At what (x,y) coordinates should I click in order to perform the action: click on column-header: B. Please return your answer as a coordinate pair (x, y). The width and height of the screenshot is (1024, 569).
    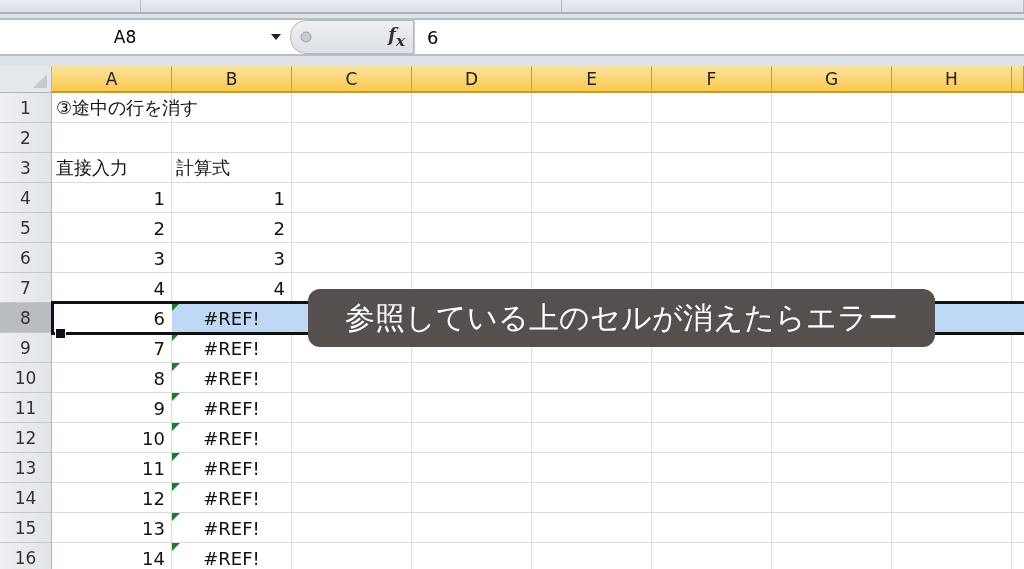
    Looking at the image, I should click on (232, 79).